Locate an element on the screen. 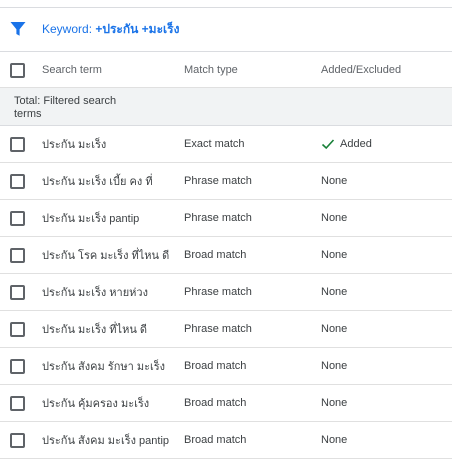 The width and height of the screenshot is (452, 459). total-label: Total: Filtered search terms is located at coordinates (65, 107).